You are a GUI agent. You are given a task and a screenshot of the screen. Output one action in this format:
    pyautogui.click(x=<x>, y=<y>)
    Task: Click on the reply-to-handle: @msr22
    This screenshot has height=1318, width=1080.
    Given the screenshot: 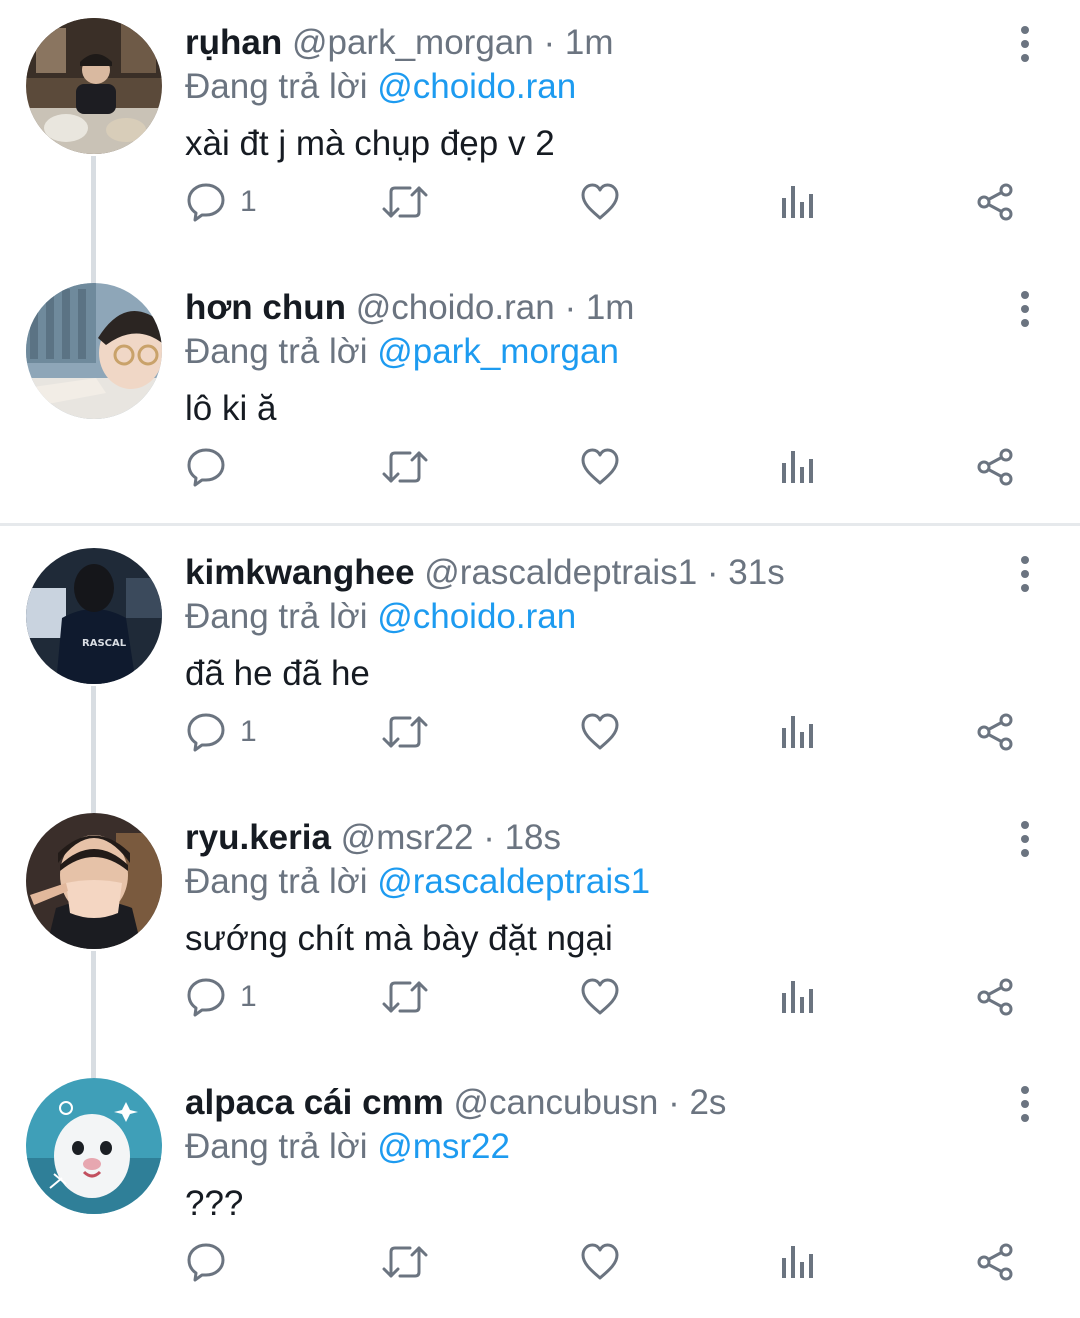 What is the action you would take?
    pyautogui.click(x=443, y=1146)
    